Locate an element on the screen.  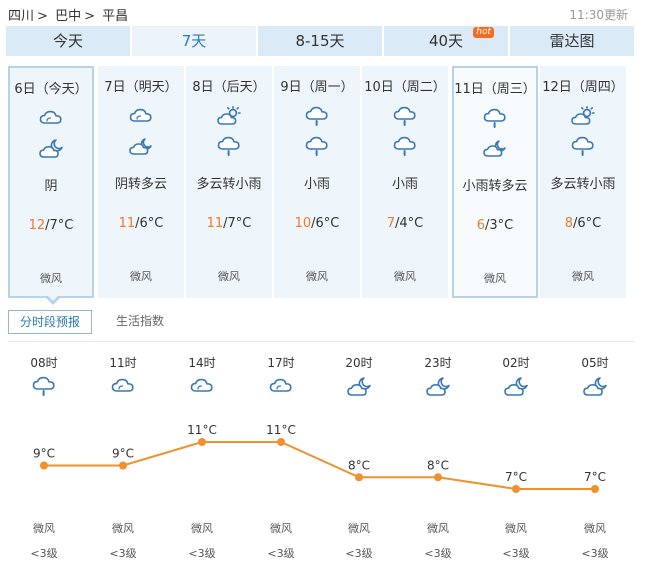
day-card: 8日（后天） 多云转小雨 11/7°C 微风 is located at coordinates (229, 182).